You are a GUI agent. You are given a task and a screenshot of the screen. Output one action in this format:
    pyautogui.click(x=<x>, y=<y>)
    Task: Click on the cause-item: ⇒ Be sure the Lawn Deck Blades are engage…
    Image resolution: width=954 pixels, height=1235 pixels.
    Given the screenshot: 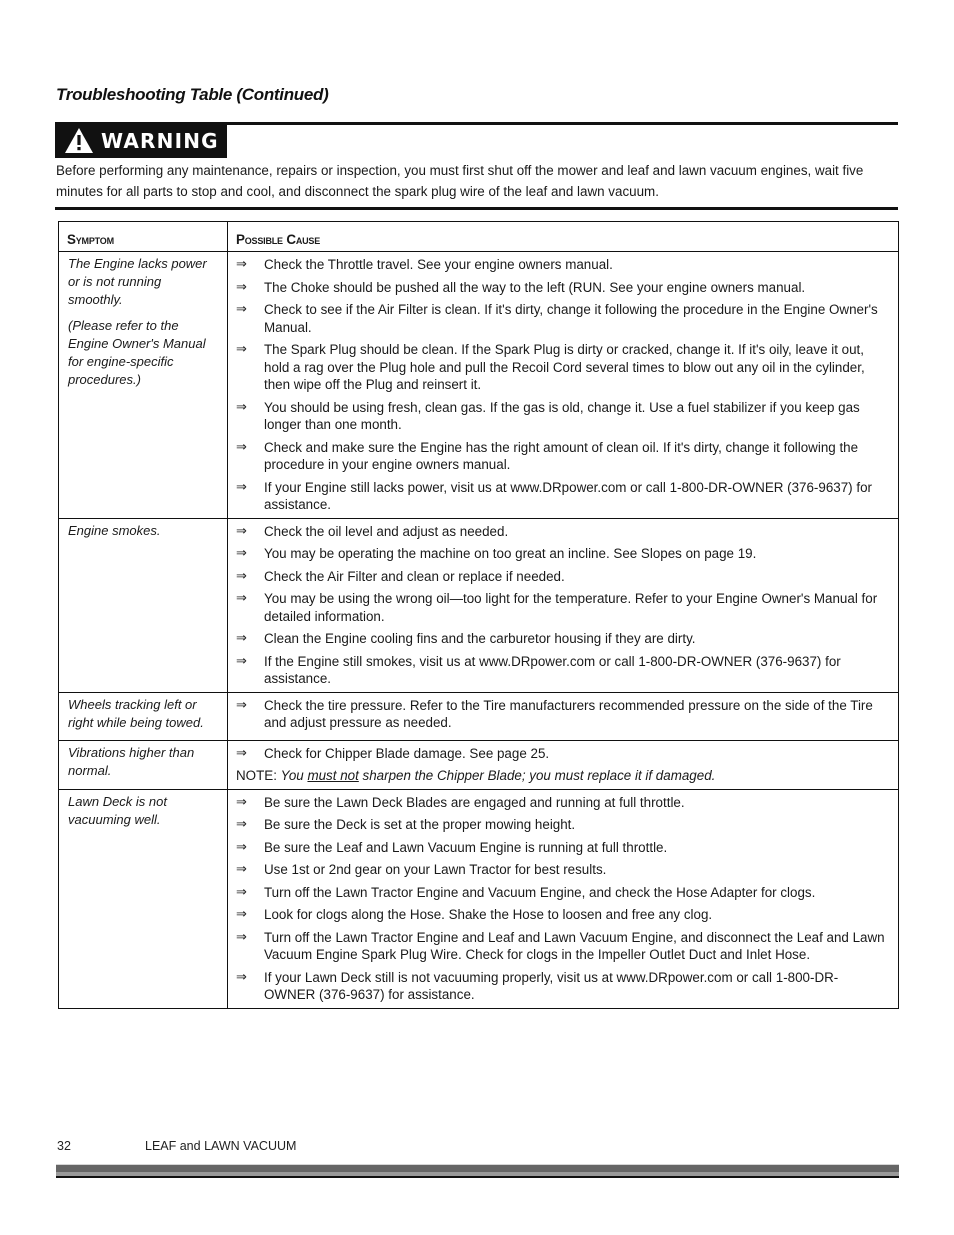 What is the action you would take?
    pyautogui.click(x=562, y=803)
    